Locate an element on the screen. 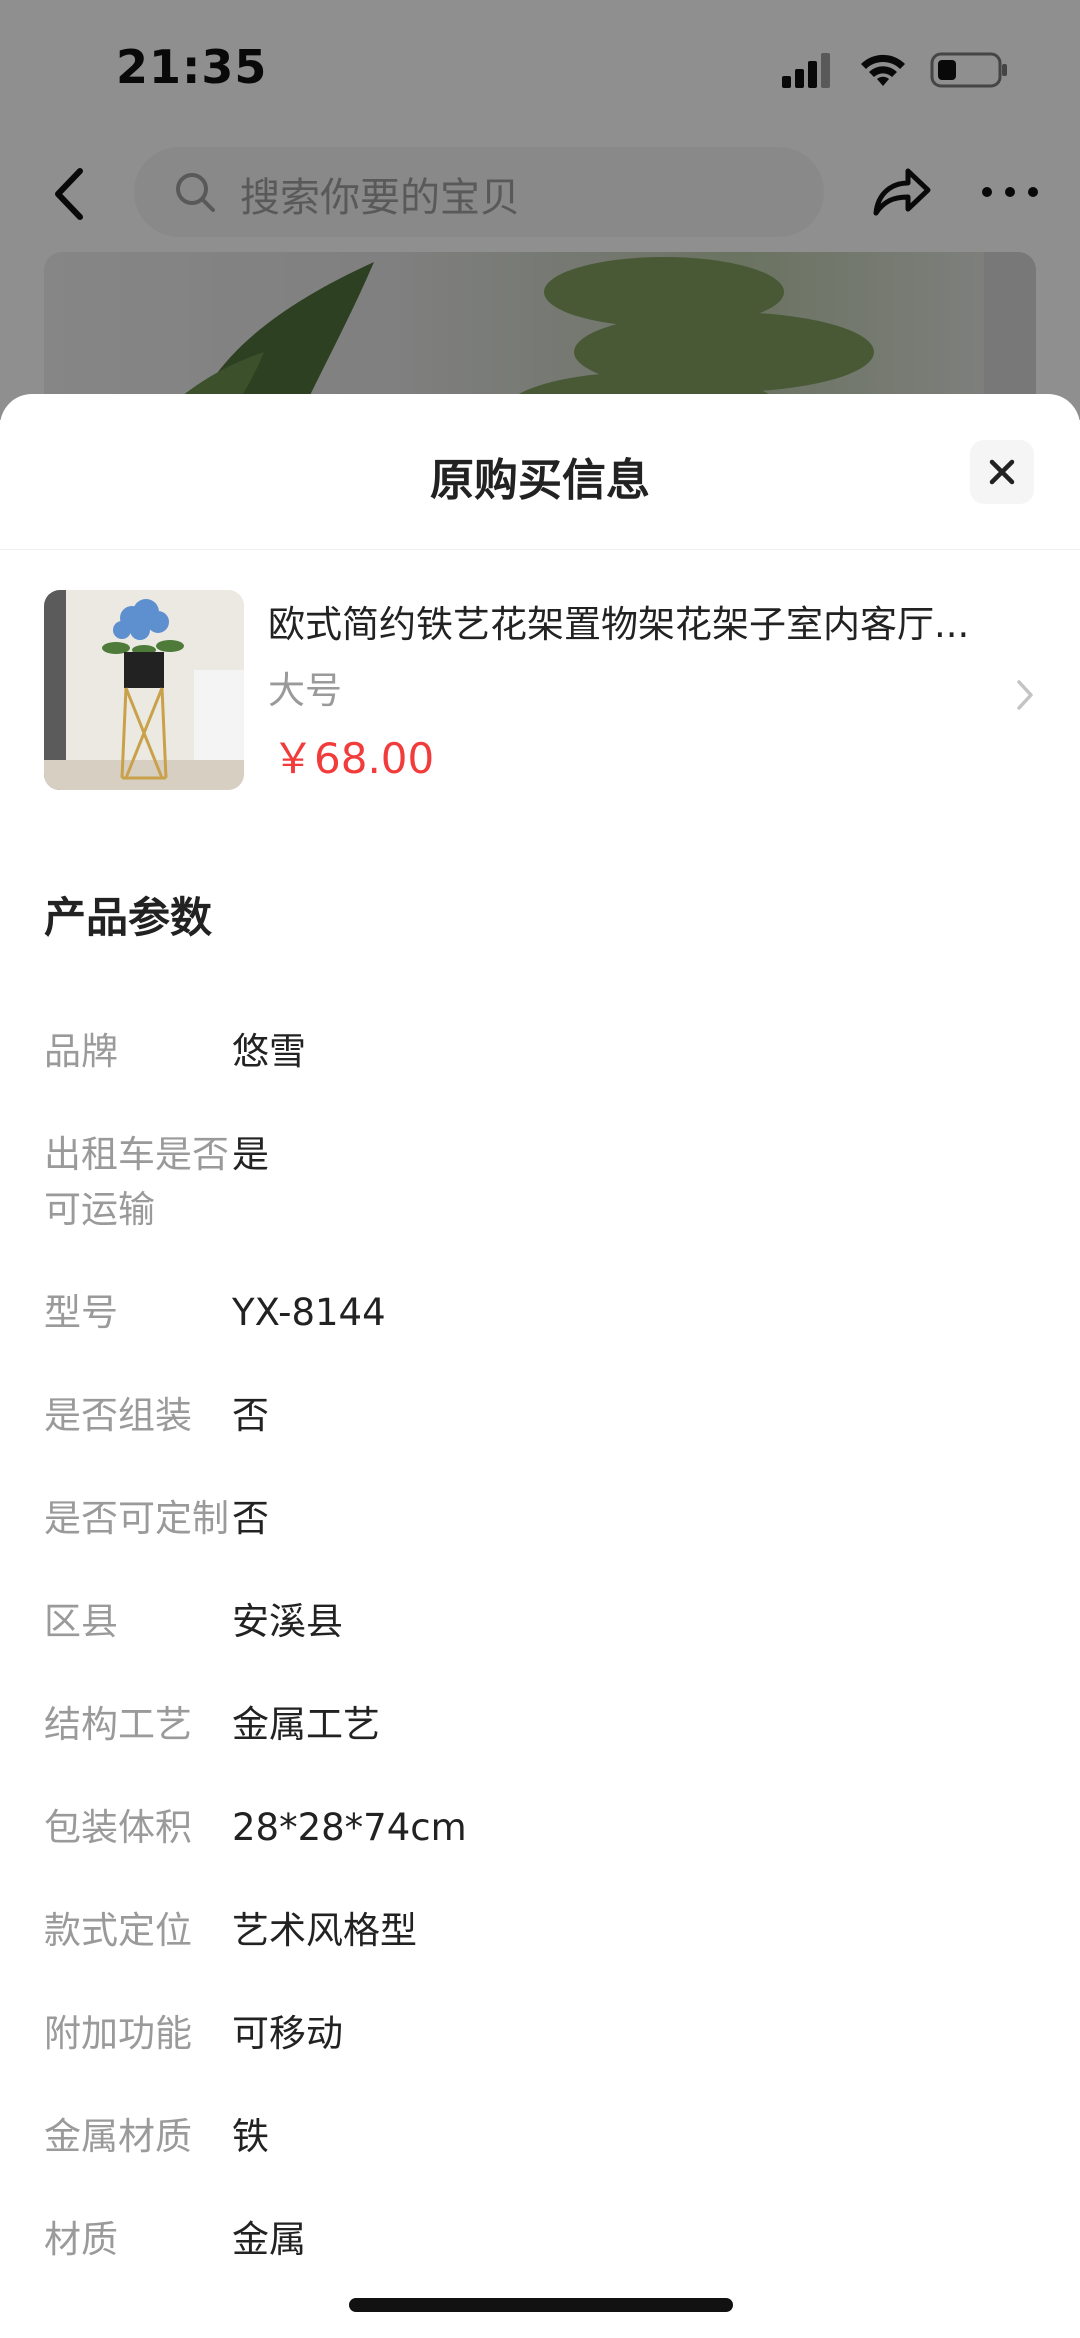 The height and width of the screenshot is (2338, 1080). param-row: 品牌 悠雪 is located at coordinates (544, 1051).